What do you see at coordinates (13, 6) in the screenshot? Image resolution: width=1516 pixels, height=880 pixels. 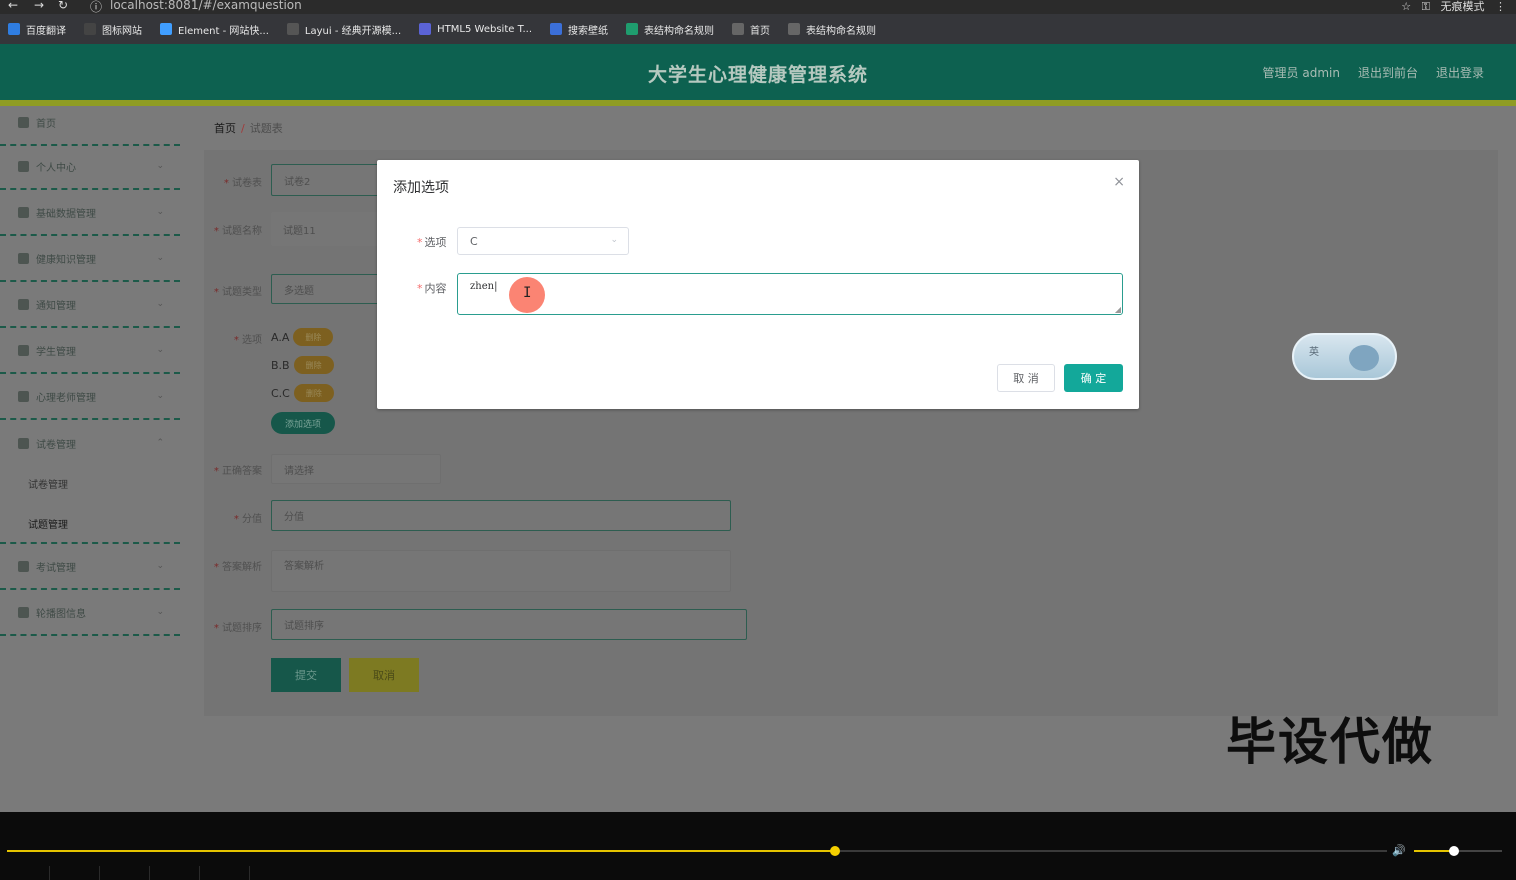 I see `back-icon: ←` at bounding box center [13, 6].